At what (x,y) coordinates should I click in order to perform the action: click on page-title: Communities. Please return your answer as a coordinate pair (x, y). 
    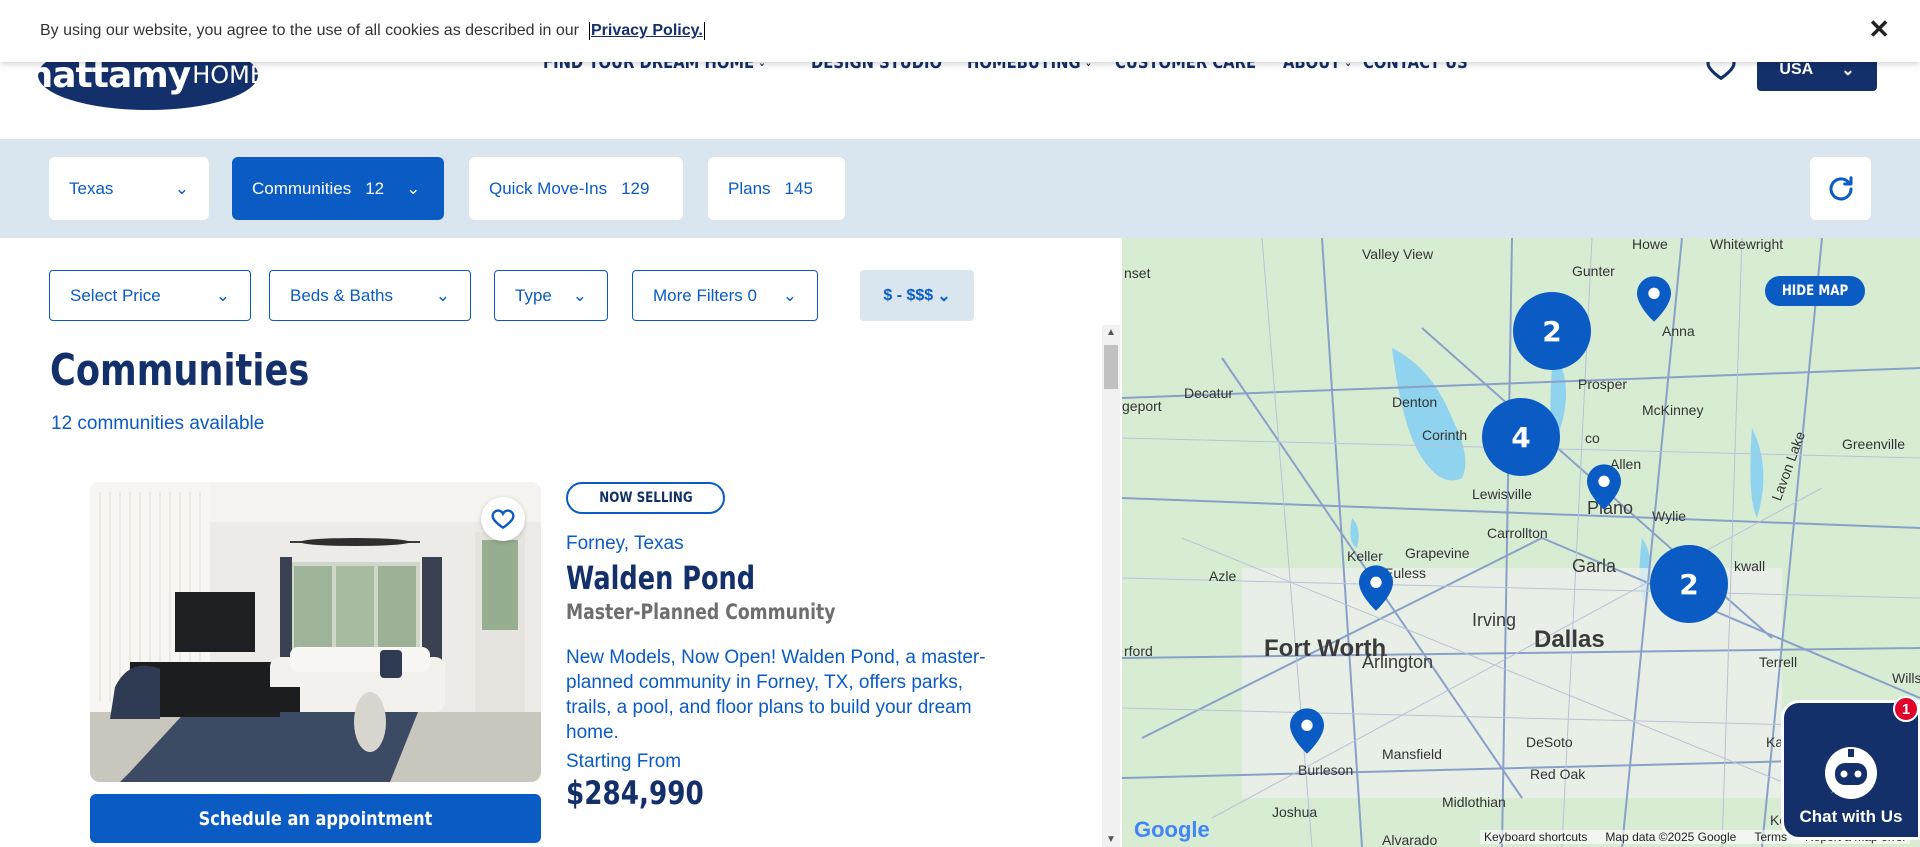
    Looking at the image, I should click on (180, 370).